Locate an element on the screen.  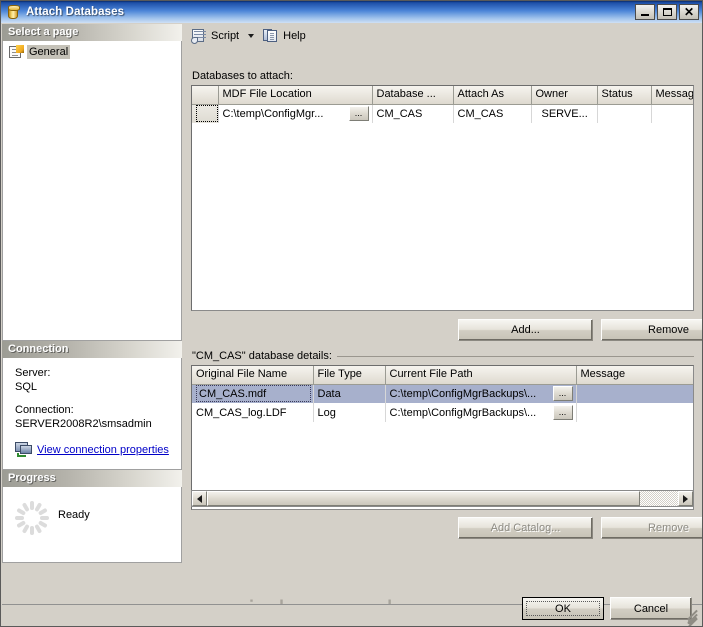
cancel-button: Cancel is located at coordinates (651, 608).